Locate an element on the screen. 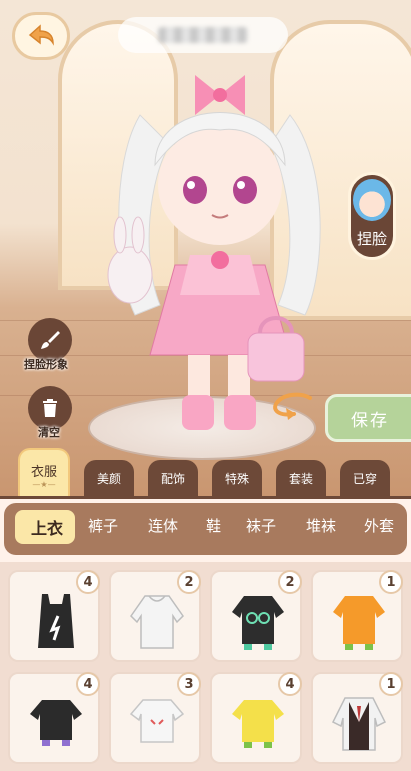  tab-worn: 已穿 is located at coordinates (365, 478).